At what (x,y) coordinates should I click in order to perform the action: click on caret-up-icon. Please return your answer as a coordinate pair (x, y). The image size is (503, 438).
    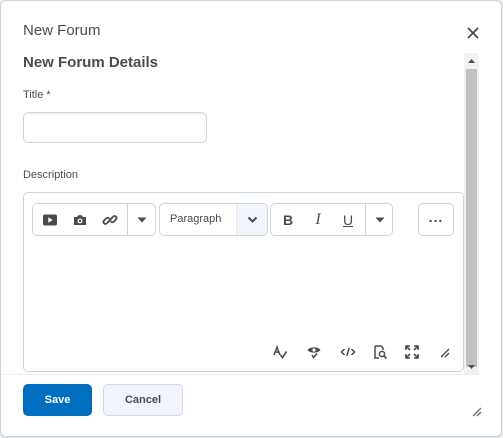
    Looking at the image, I should click on (471, 60).